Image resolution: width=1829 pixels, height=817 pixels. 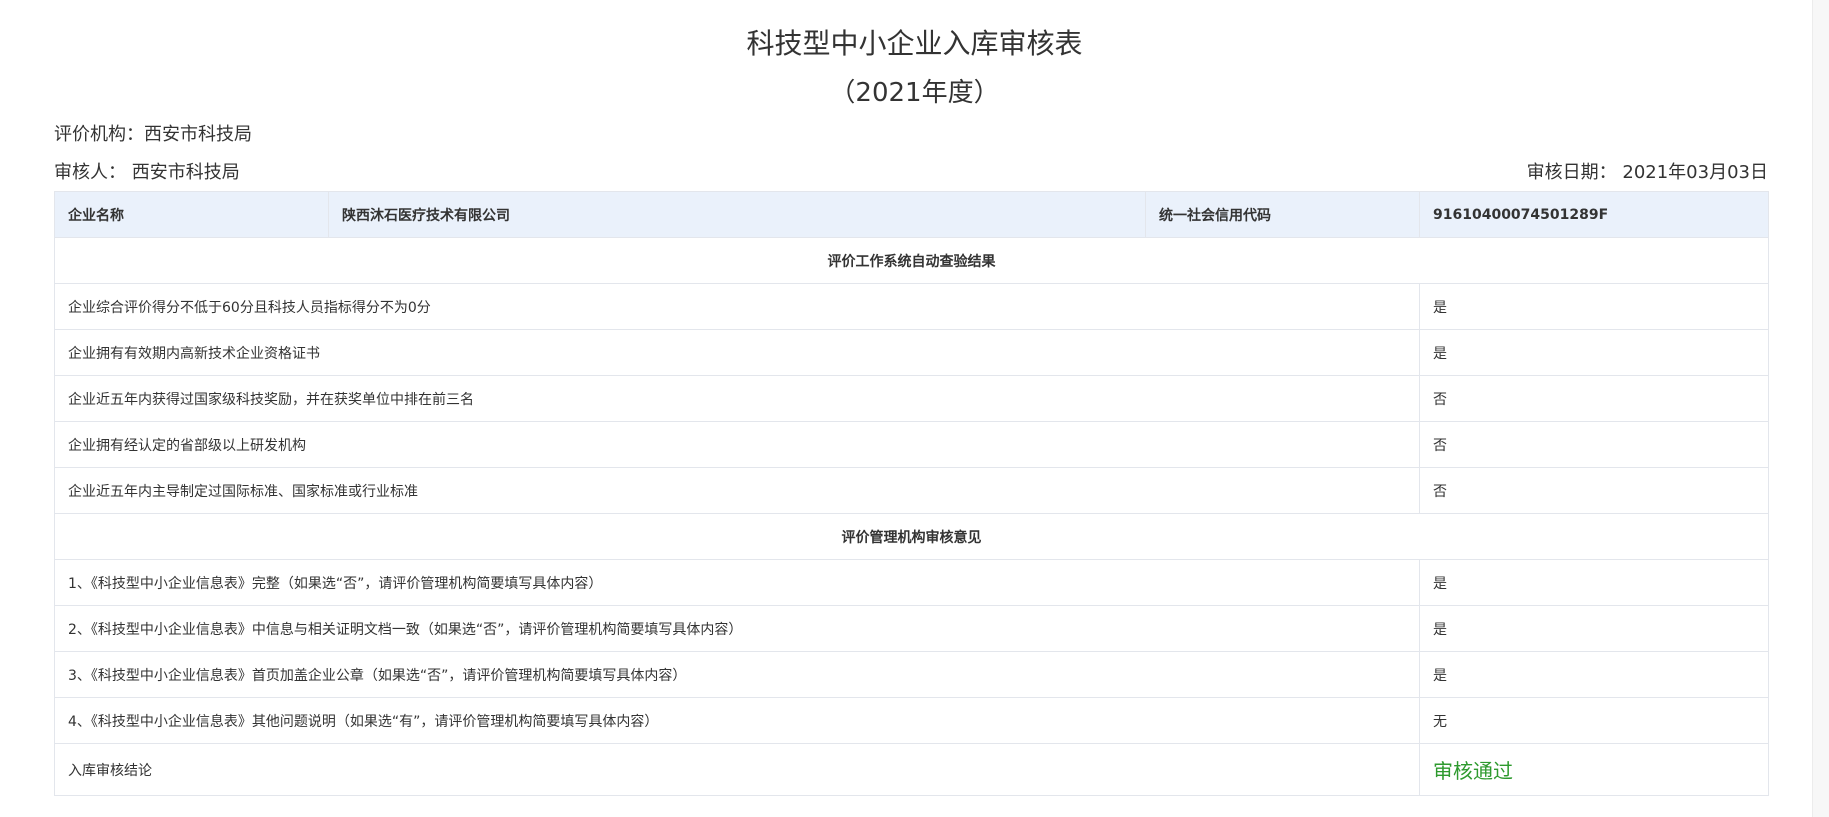 What do you see at coordinates (90, 172) in the screenshot?
I see `reviewer-label: 审核人：` at bounding box center [90, 172].